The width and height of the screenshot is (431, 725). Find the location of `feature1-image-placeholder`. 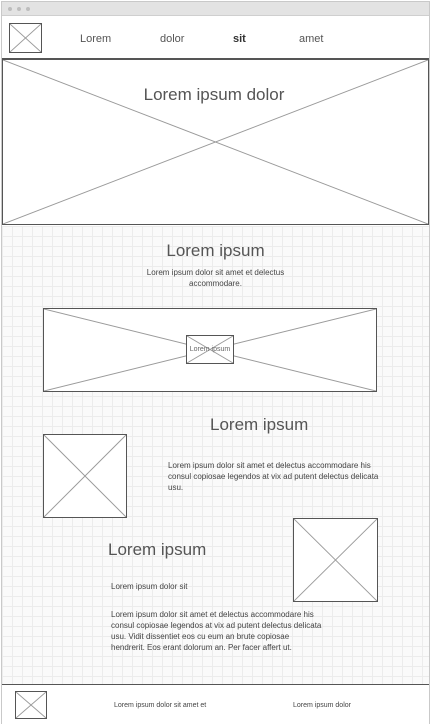

feature1-image-placeholder is located at coordinates (85, 476).